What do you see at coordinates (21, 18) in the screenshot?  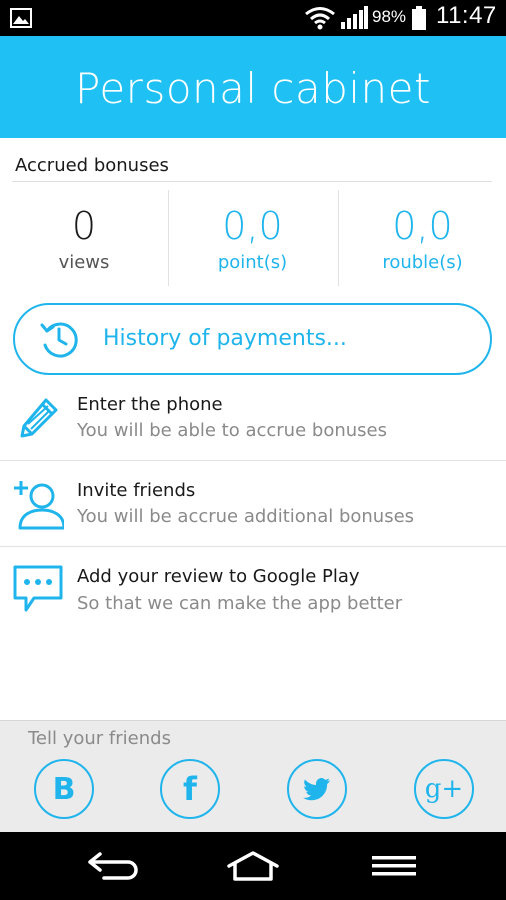 I see `gallery-notification-icon` at bounding box center [21, 18].